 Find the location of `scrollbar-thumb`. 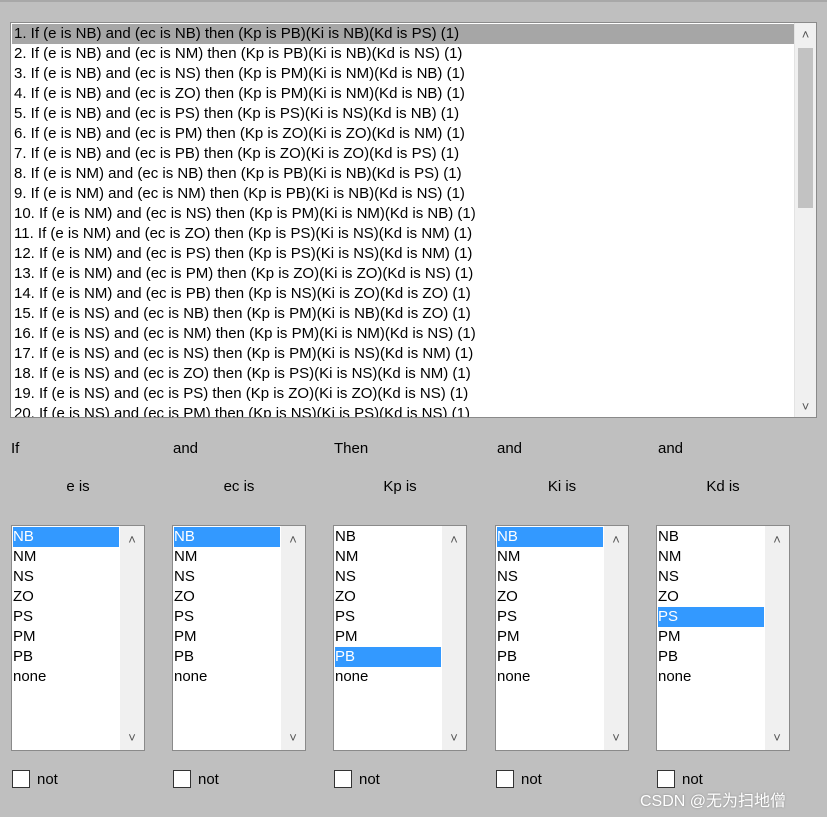

scrollbar-thumb is located at coordinates (805, 128).